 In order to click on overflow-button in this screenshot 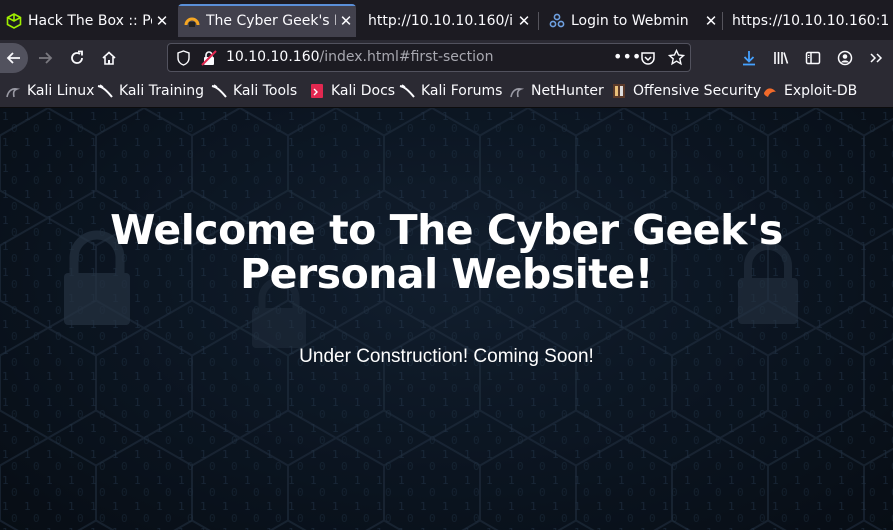, I will do `click(876, 58)`.